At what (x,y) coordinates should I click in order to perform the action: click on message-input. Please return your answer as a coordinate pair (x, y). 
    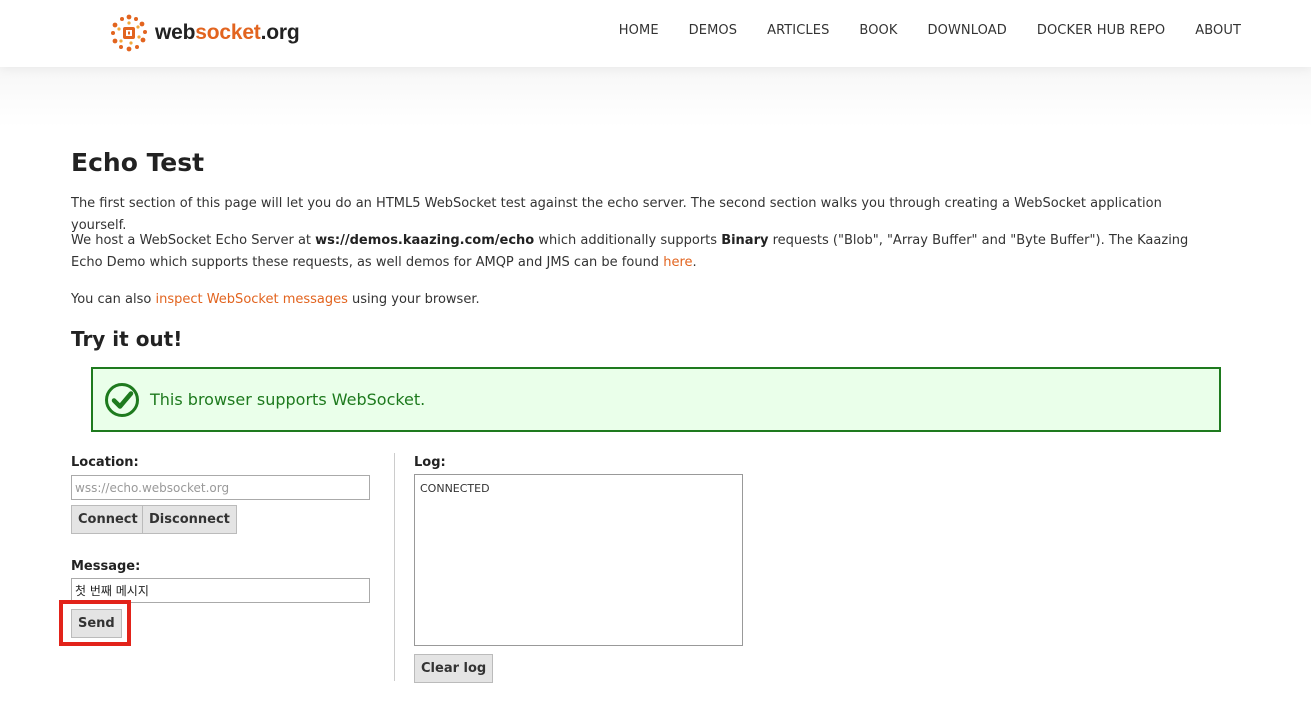
    Looking at the image, I should click on (220, 590).